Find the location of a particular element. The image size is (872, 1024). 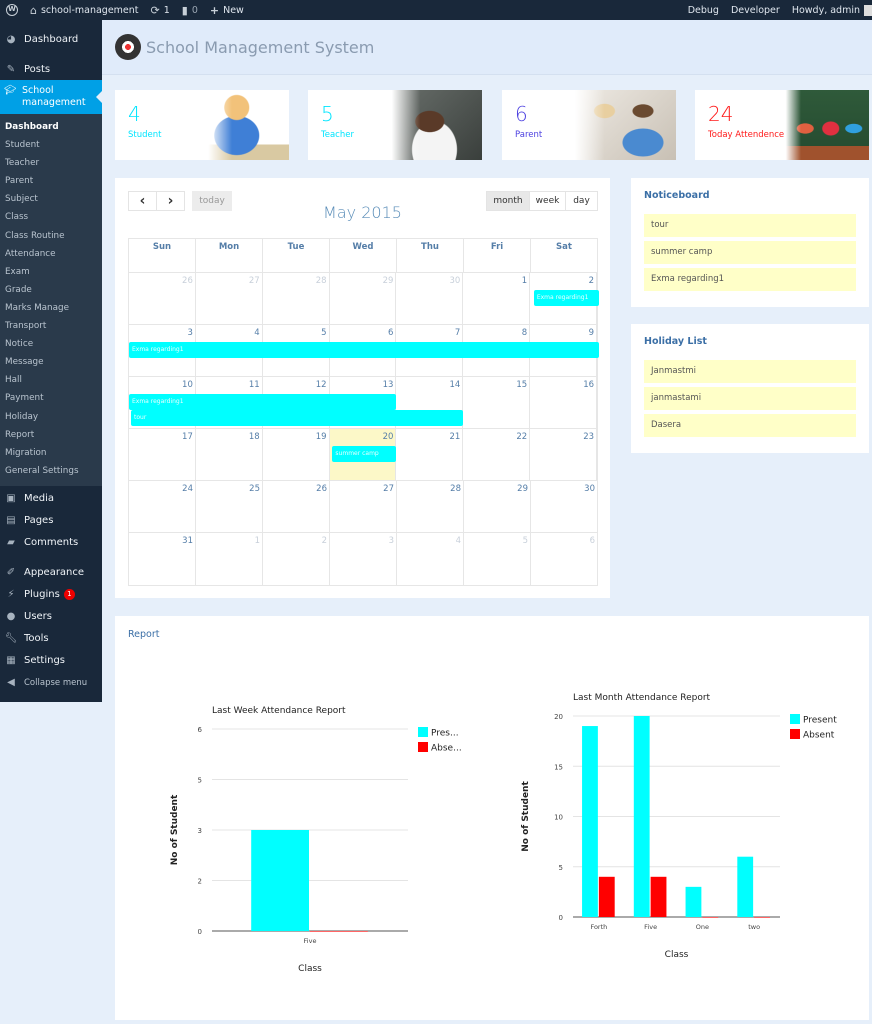

submenu-item-attendance: Attendance is located at coordinates (51, 254).